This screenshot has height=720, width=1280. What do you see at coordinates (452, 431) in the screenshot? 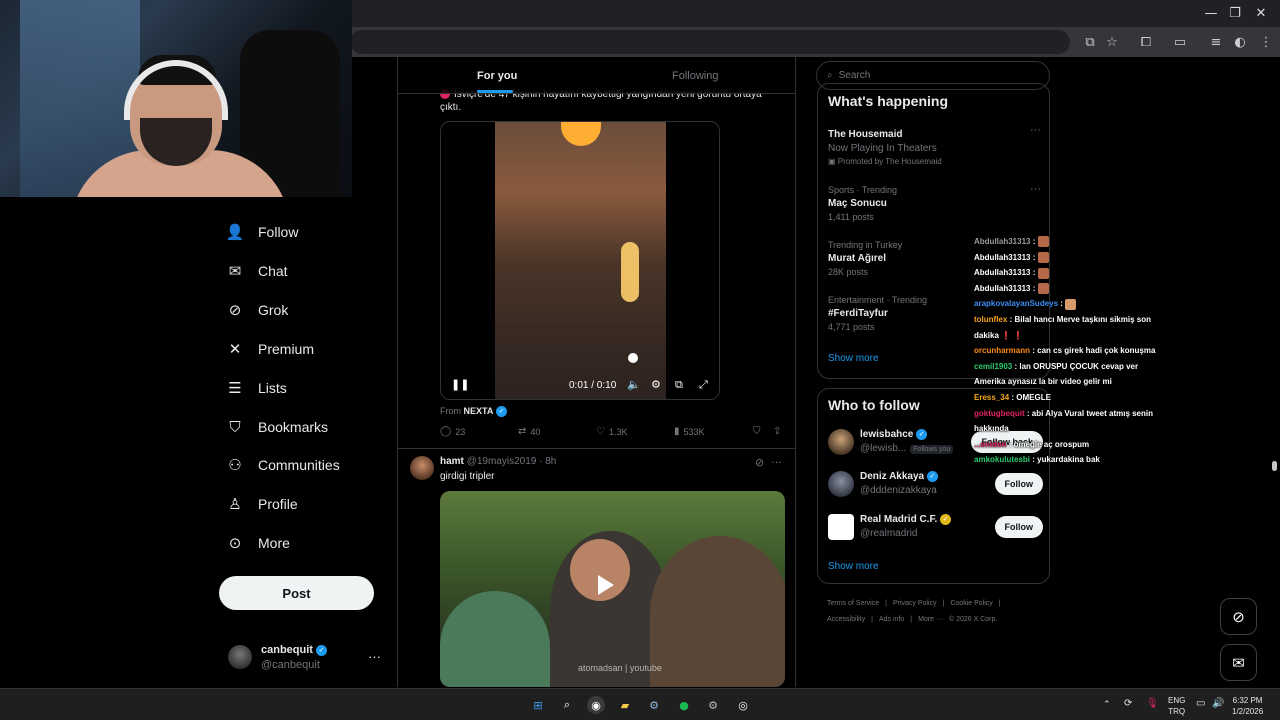
I see `reply-button: ◯ 23` at bounding box center [452, 431].